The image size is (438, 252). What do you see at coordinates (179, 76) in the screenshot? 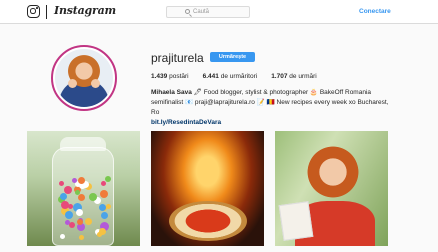
I see `posts-label: postări` at bounding box center [179, 76].